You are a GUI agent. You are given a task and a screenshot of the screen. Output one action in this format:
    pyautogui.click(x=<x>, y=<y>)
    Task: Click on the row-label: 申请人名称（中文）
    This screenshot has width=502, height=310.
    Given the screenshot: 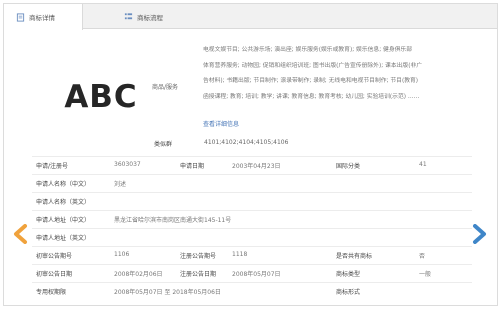 What is the action you would take?
    pyautogui.click(x=63, y=184)
    